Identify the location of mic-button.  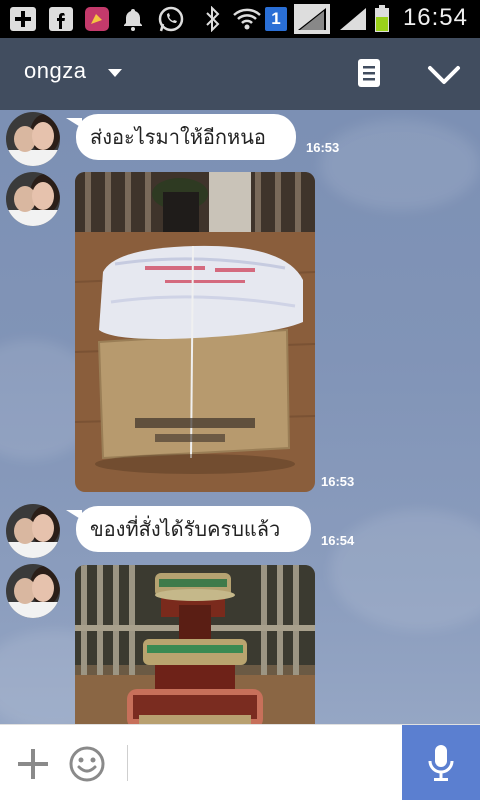
(441, 762).